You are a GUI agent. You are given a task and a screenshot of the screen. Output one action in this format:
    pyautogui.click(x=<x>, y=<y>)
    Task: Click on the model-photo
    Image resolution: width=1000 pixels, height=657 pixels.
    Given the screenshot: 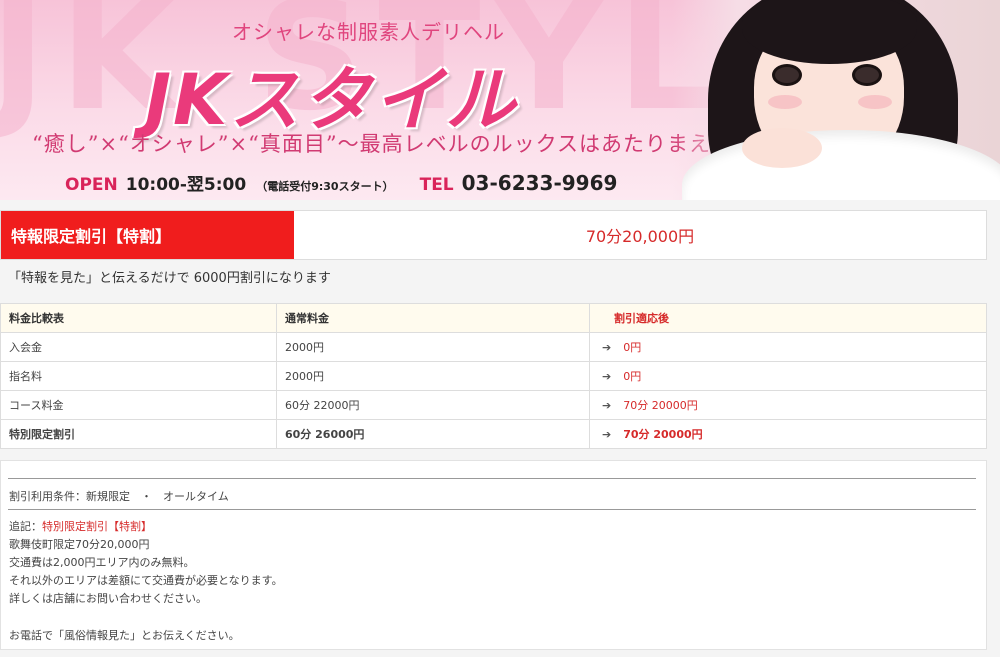 What is the action you would take?
    pyautogui.click(x=836, y=100)
    